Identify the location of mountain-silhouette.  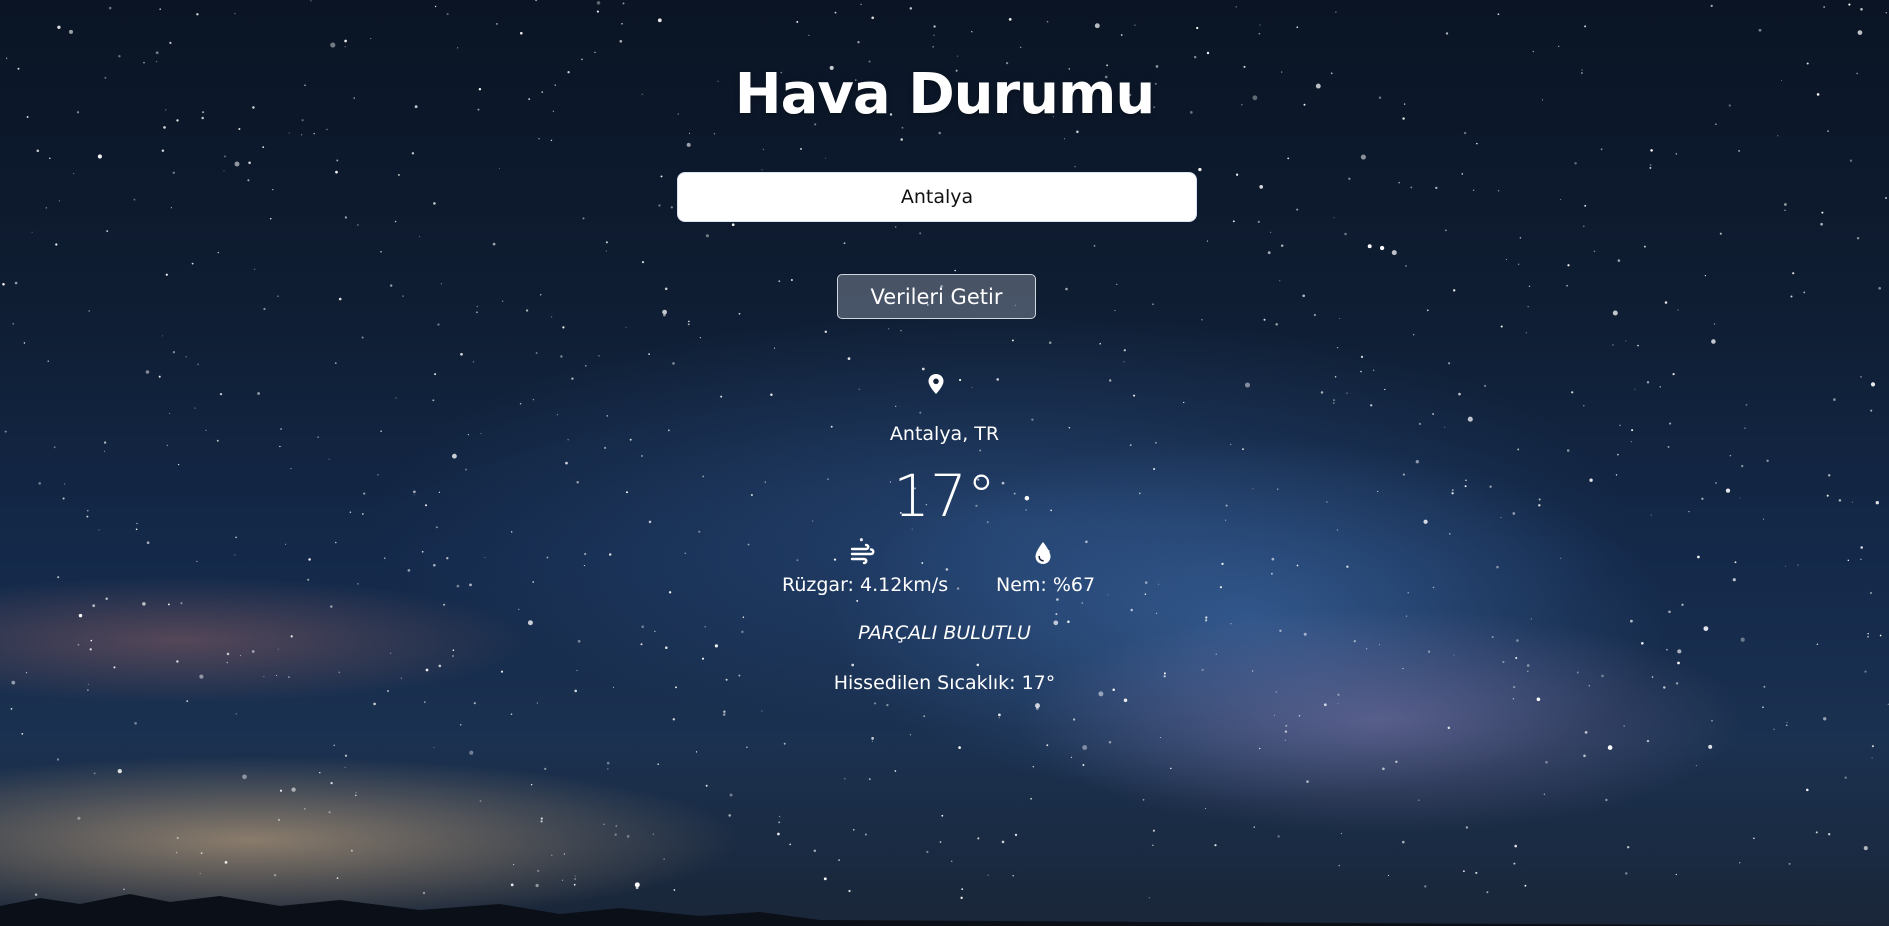
(944, 910).